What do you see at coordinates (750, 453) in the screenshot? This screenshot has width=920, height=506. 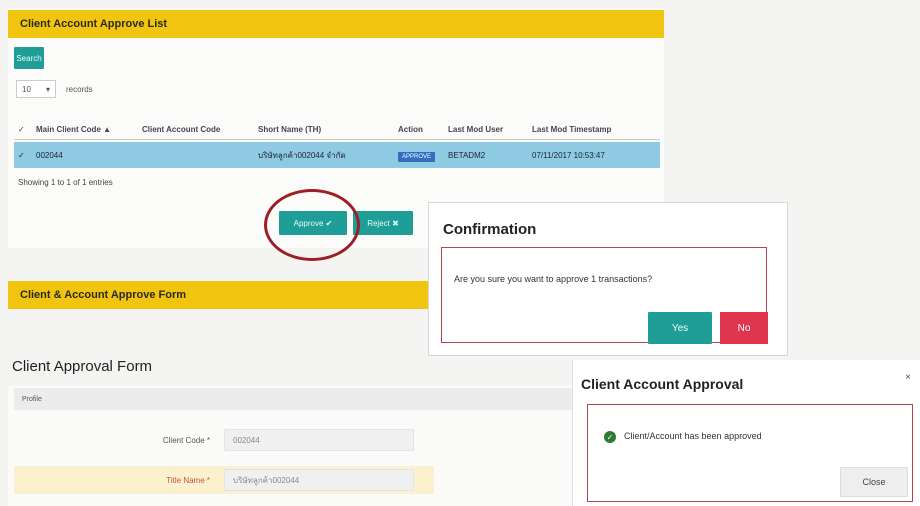 I see `approval-body: ✓ Client/Account has been approved Close` at bounding box center [750, 453].